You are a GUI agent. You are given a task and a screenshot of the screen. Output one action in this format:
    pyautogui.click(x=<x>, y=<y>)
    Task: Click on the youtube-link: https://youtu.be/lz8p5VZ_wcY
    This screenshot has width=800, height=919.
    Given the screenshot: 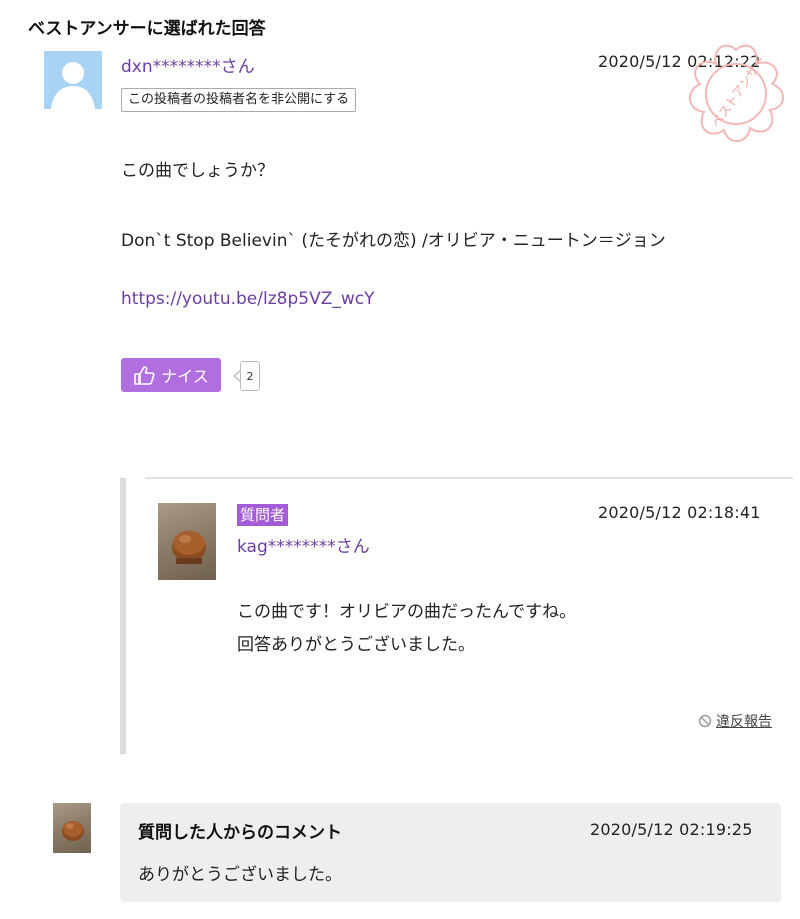 What is the action you would take?
    pyautogui.click(x=247, y=299)
    